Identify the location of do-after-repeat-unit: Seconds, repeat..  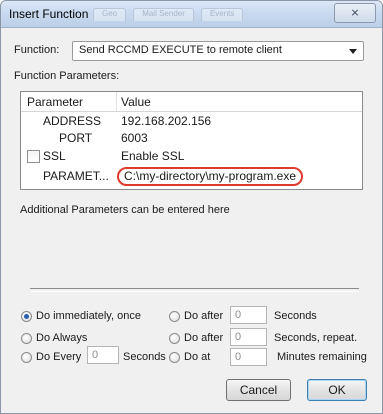
(316, 338).